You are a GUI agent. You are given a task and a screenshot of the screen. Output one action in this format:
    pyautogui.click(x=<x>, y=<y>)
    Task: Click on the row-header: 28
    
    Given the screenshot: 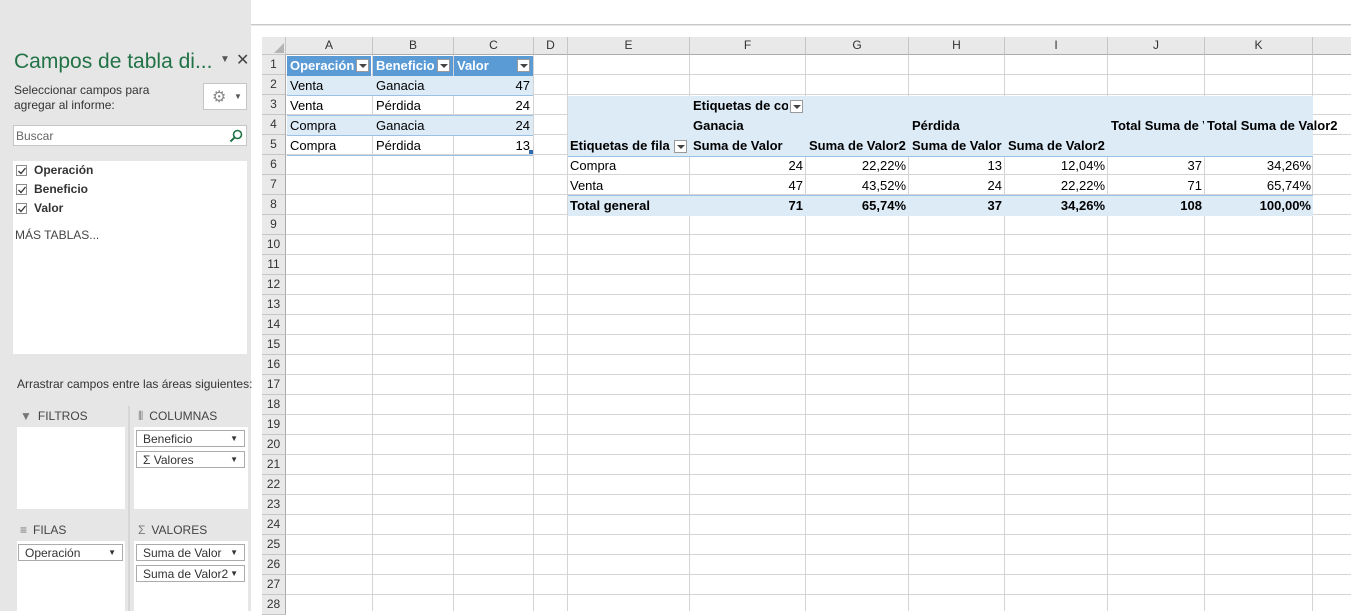 What is the action you would take?
    pyautogui.click(x=274, y=605)
    